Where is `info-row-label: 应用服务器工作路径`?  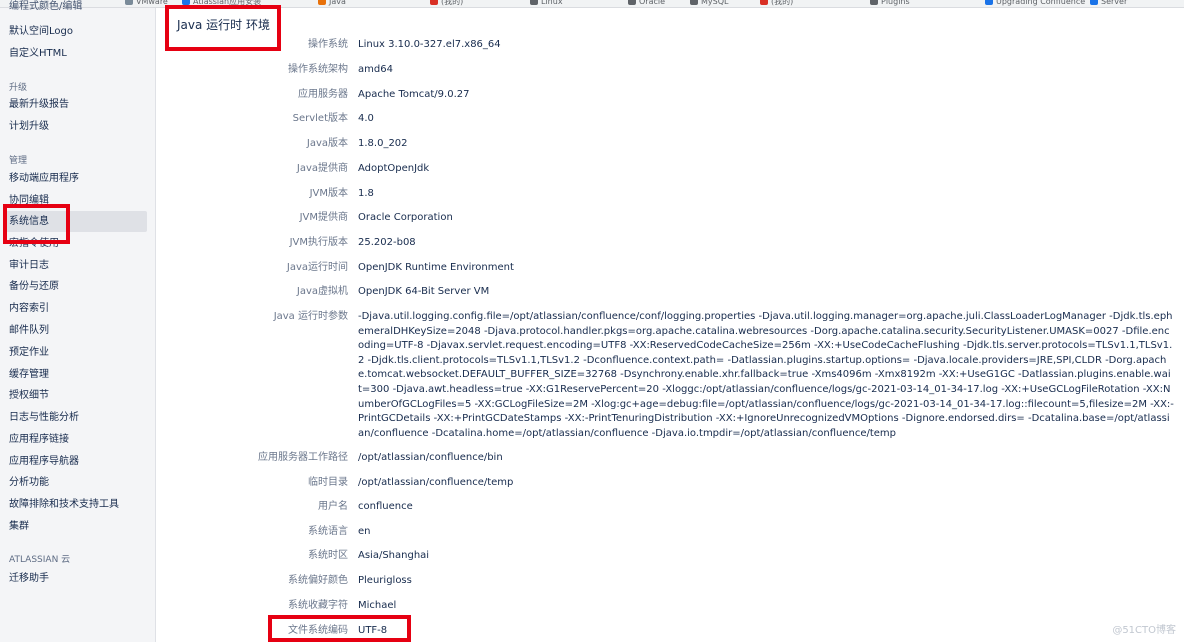 info-row-label: 应用服务器工作路径 is located at coordinates (303, 457).